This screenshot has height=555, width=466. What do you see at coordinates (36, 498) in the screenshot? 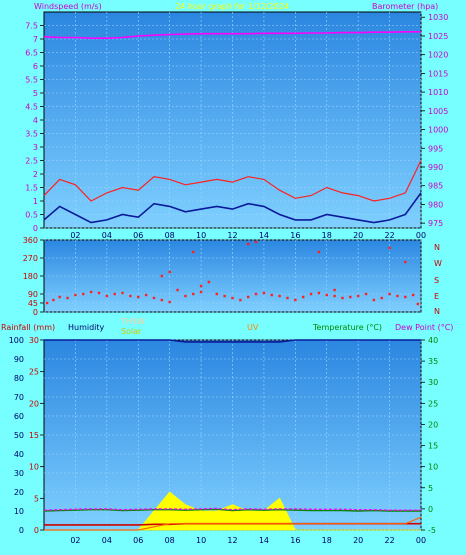
I see `rainfall-tick-label: 5` at bounding box center [36, 498].